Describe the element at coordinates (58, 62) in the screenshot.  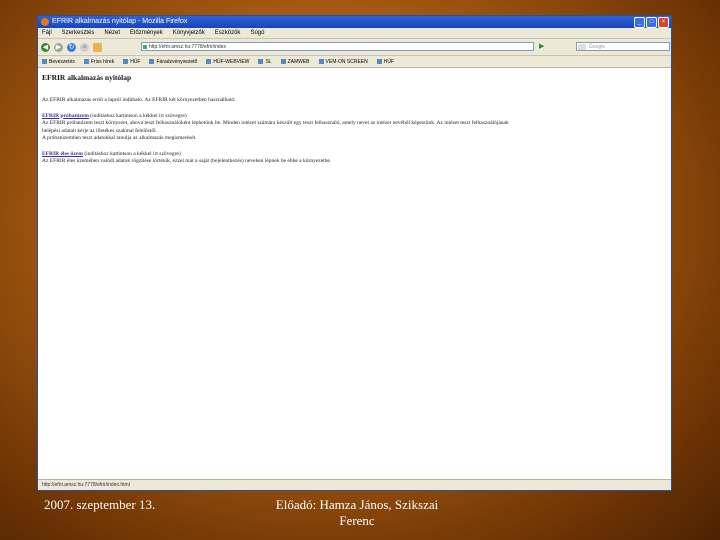
I see `bookmark-item: Beveszetés` at that location.